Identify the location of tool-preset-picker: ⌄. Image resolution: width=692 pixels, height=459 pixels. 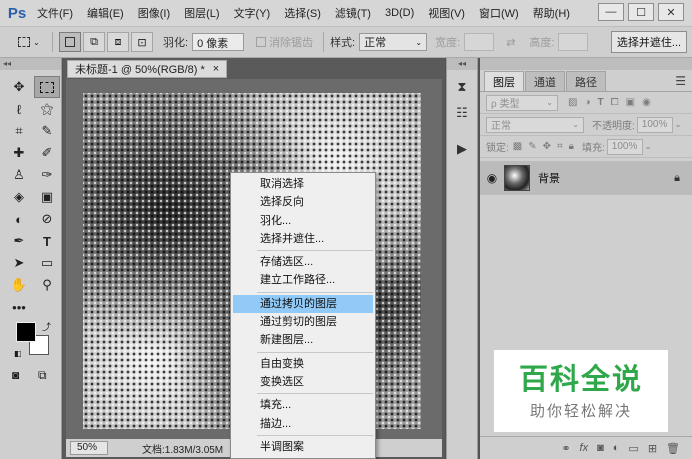
(29, 42).